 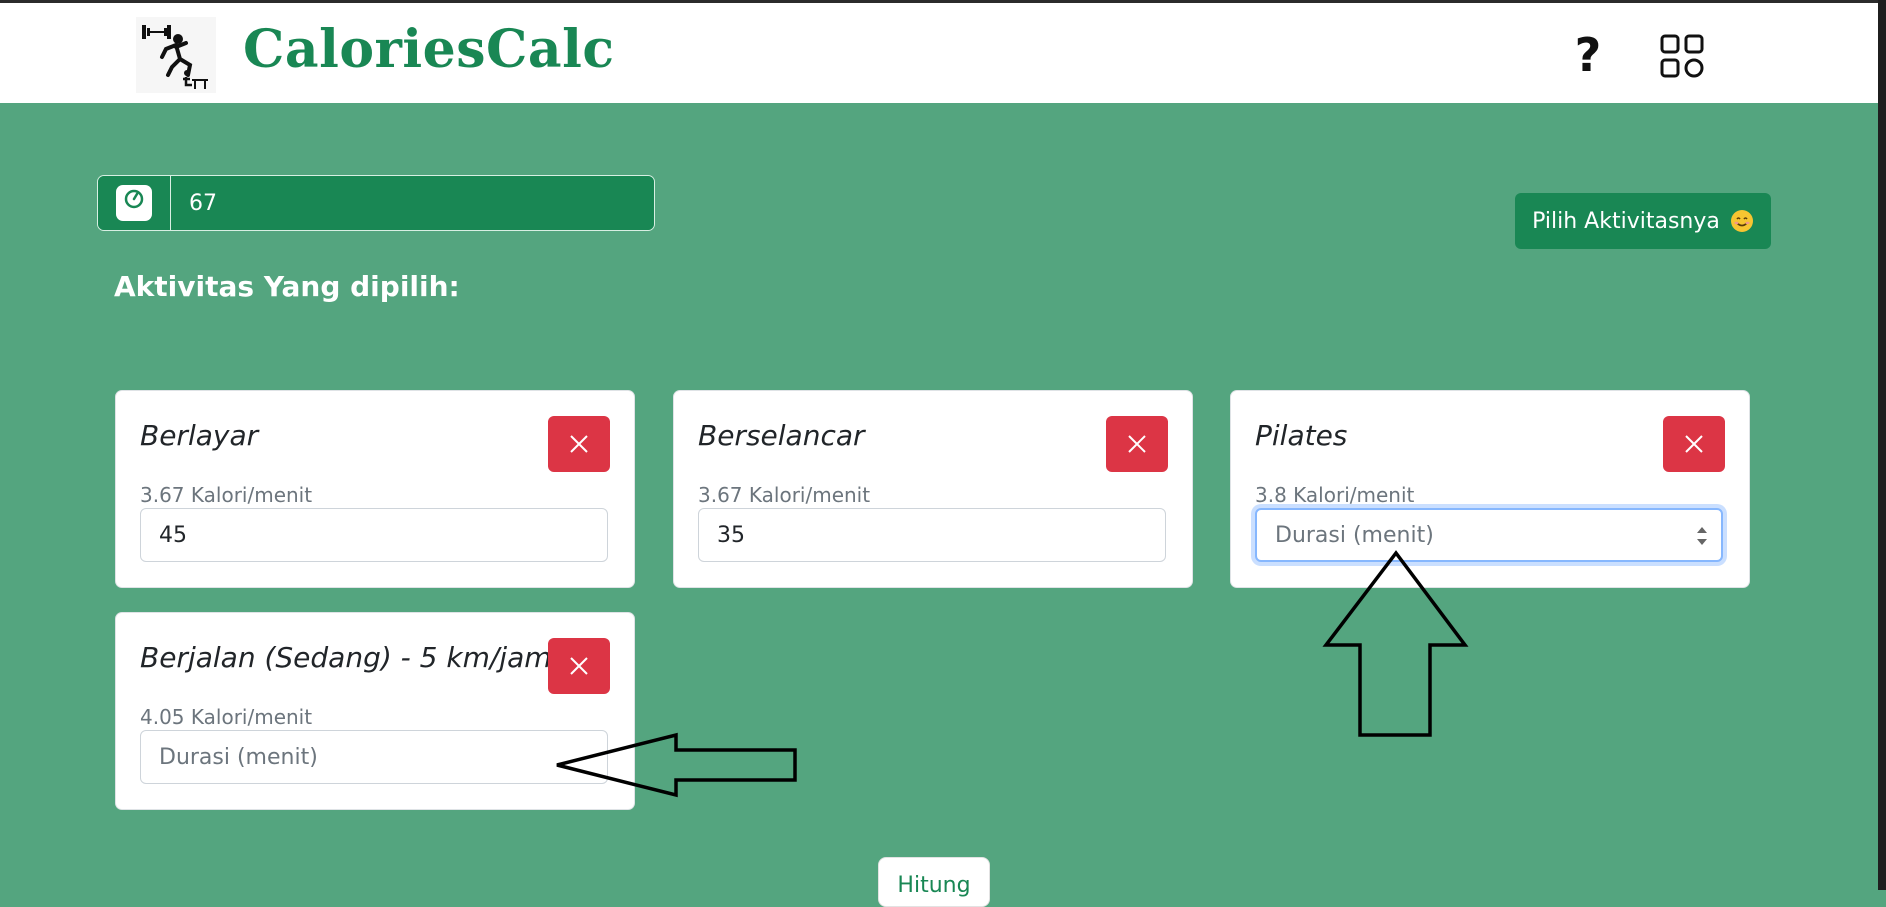 What do you see at coordinates (1702, 536) in the screenshot?
I see `number-spinner-icon` at bounding box center [1702, 536].